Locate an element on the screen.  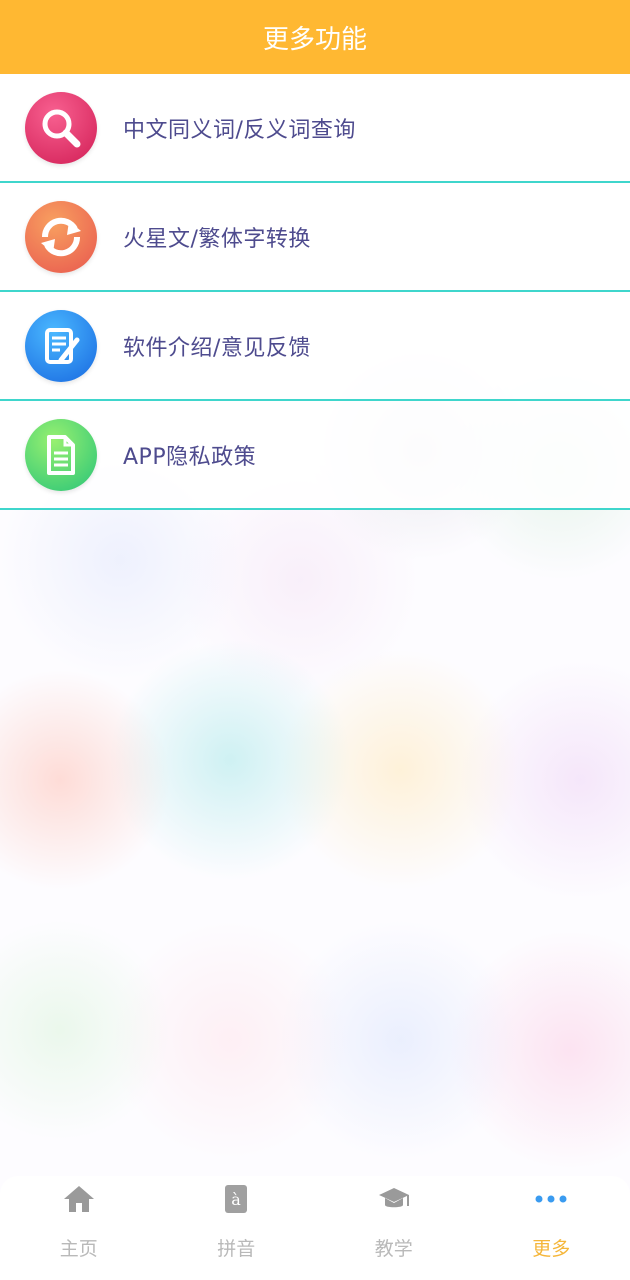
menu-item-label: 火星文/繁体字转换 is located at coordinates (217, 239).